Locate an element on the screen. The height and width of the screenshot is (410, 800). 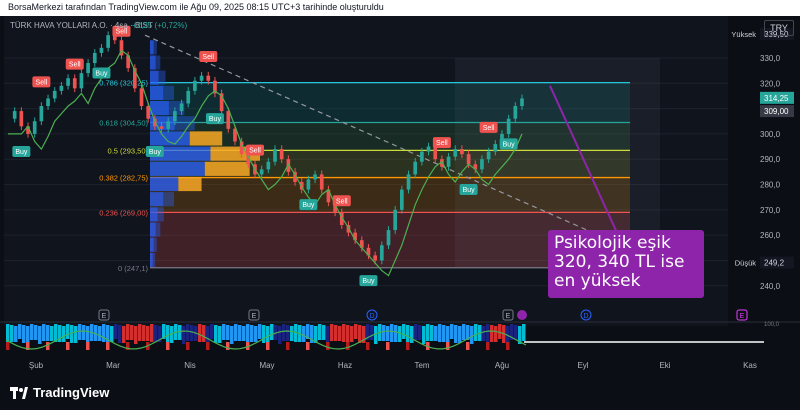
event-marker-label: E is located at coordinates (508, 316).